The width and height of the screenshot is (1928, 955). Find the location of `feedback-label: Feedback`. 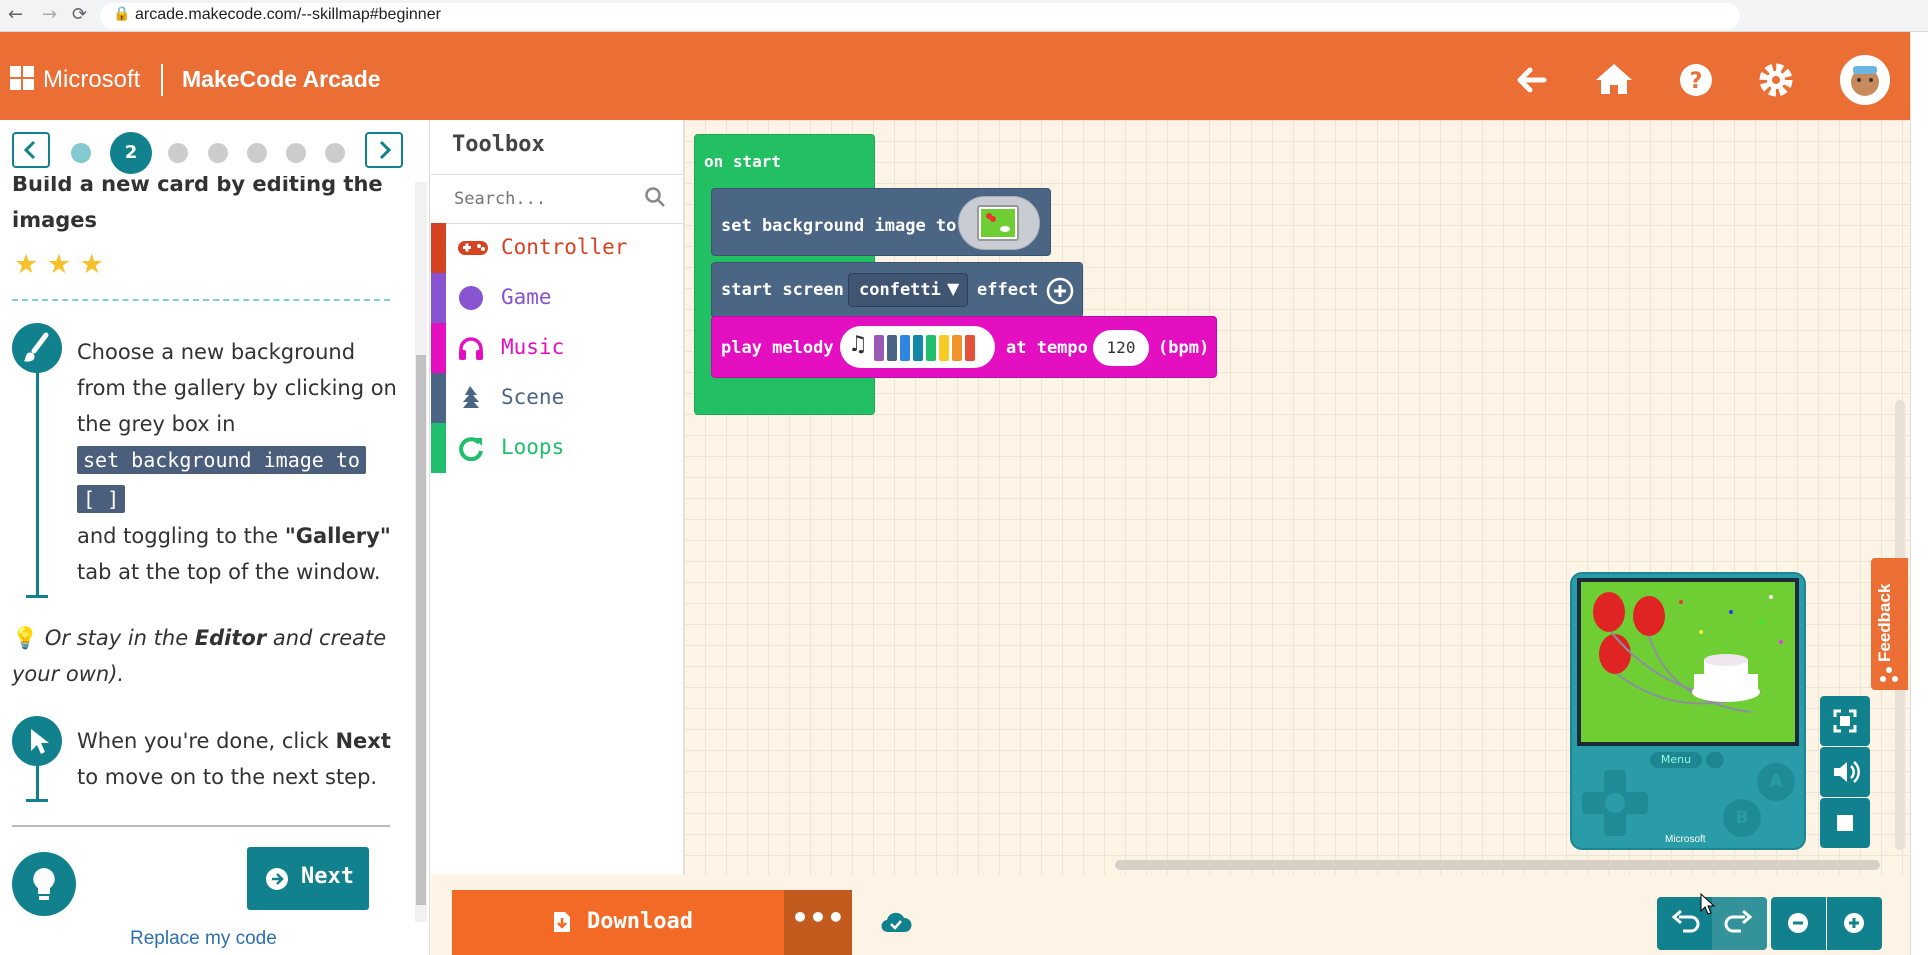

feedback-label: Feedback is located at coordinates (1884, 622).